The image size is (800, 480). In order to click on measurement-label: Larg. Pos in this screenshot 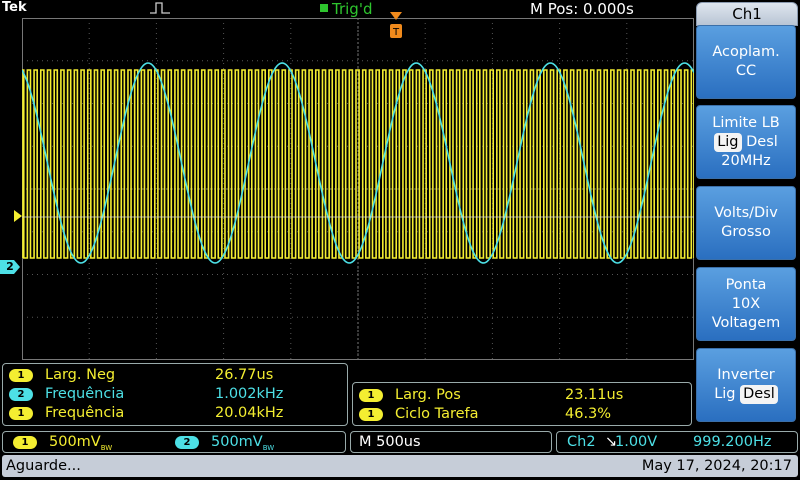, I will do `click(428, 395)`.